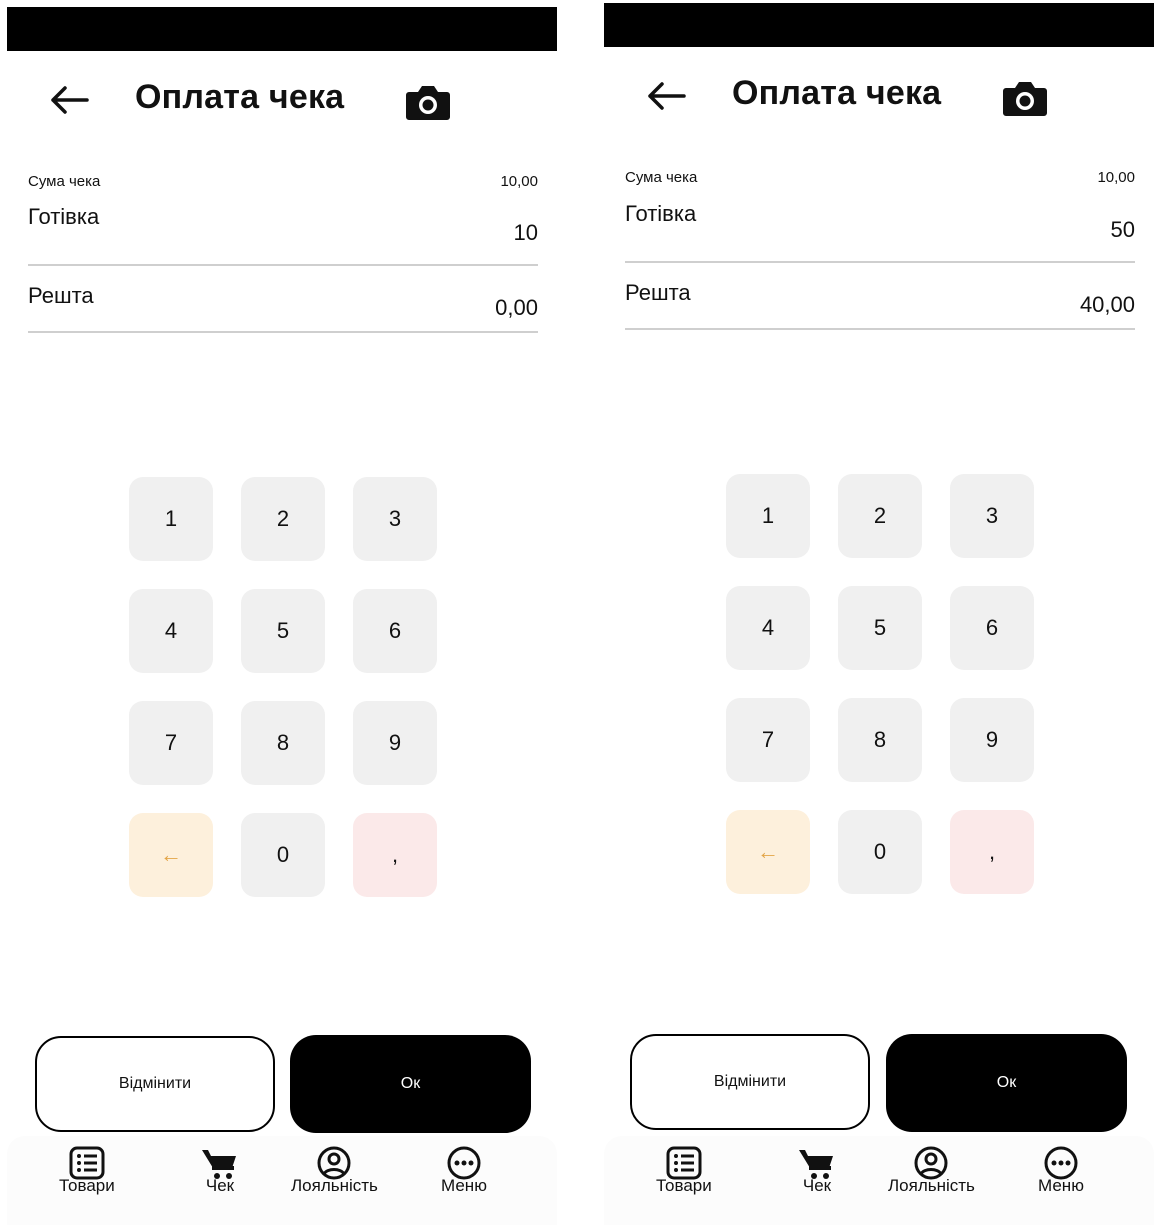 This screenshot has width=1161, height=1225. I want to click on change-field: Решта 0,00, so click(283, 308).